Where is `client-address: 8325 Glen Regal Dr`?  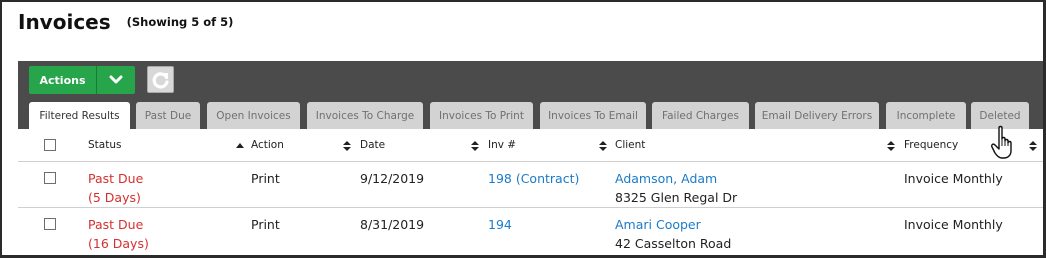 client-address: 8325 Glen Regal Dr is located at coordinates (676, 197).